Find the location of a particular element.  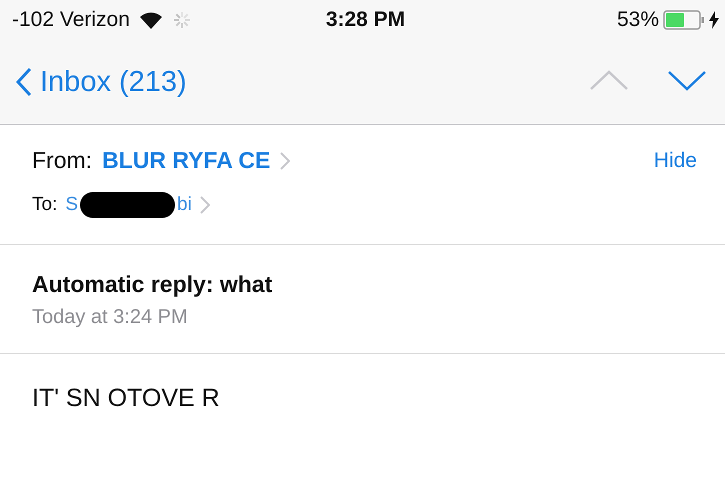

wifi-icon is located at coordinates (151, 20).